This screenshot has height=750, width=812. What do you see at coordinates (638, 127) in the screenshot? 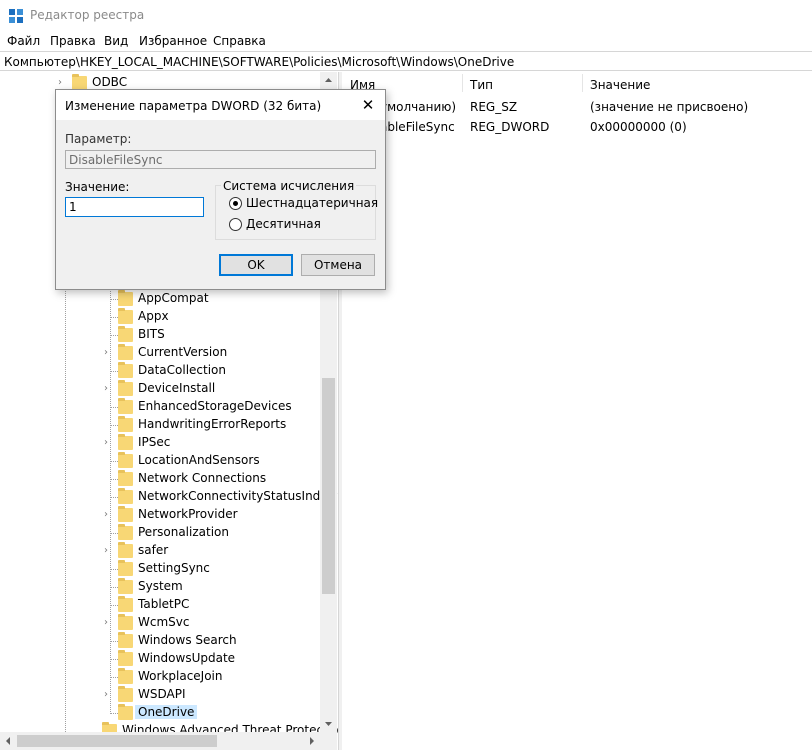
I see `value-data: 0x00000000 (0)` at bounding box center [638, 127].